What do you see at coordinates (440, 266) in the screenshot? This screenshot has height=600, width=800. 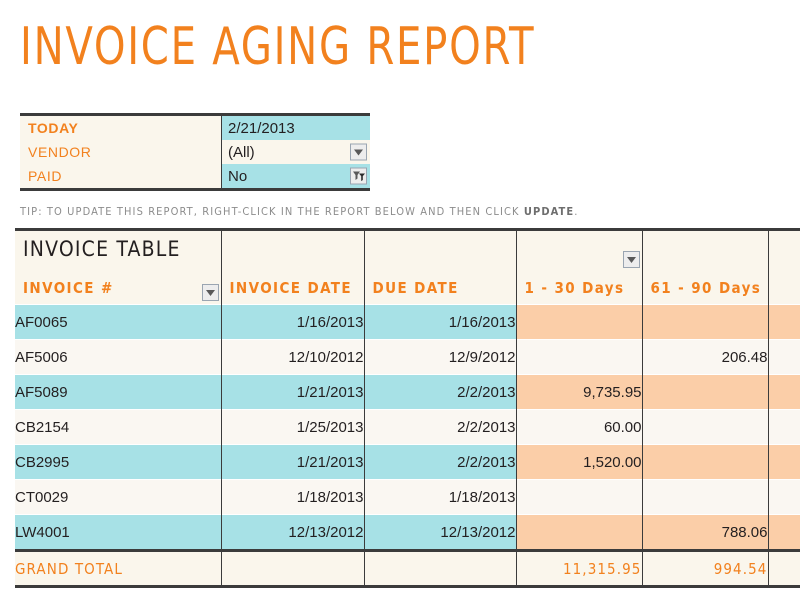 I see `header-cell-due-date: DUE DATE` at bounding box center [440, 266].